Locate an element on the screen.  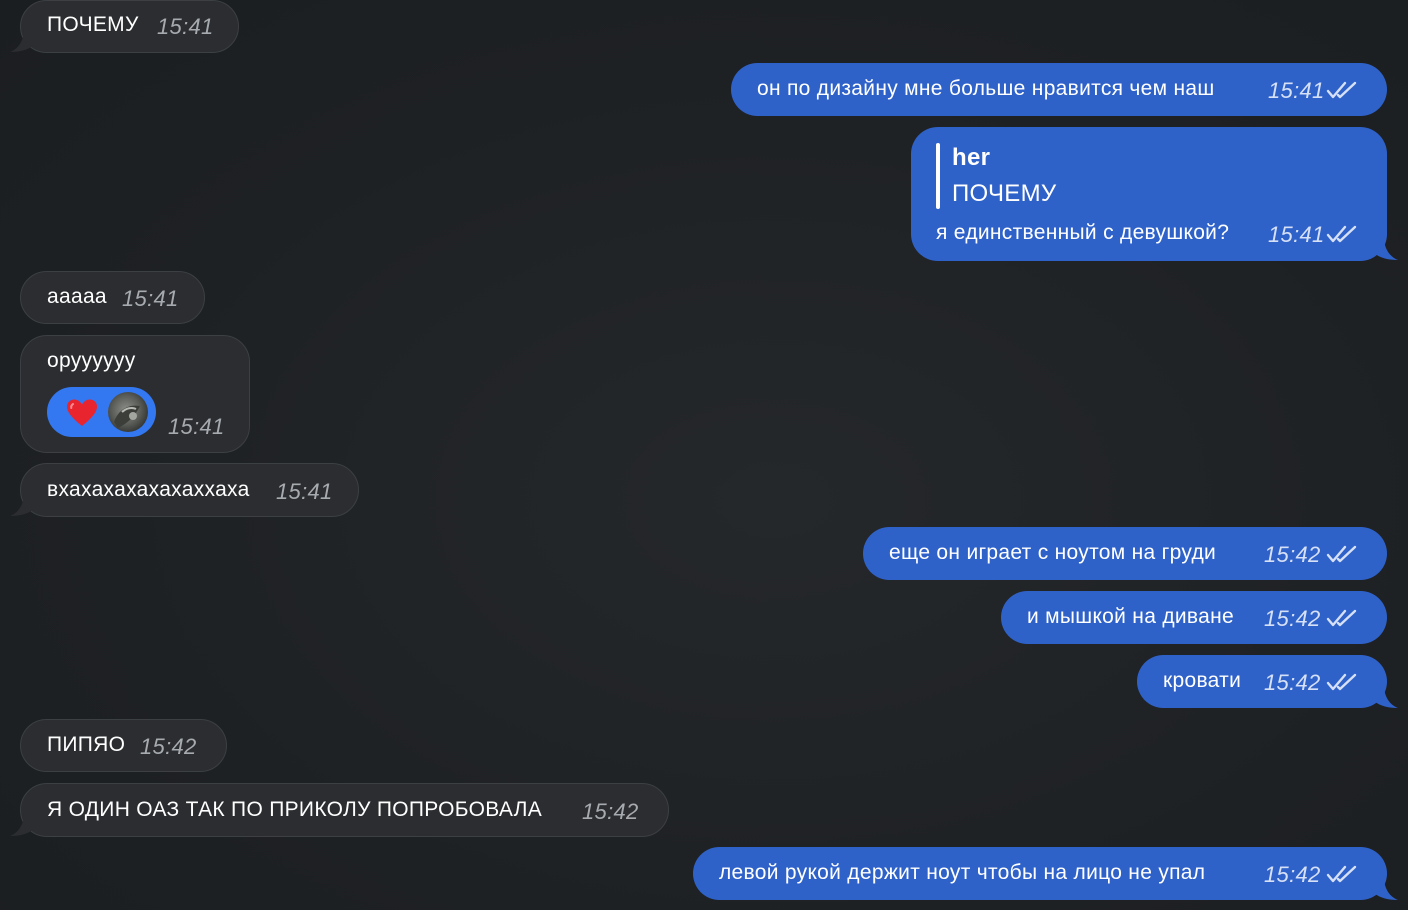
message-text: кровати is located at coordinates (1202, 680).